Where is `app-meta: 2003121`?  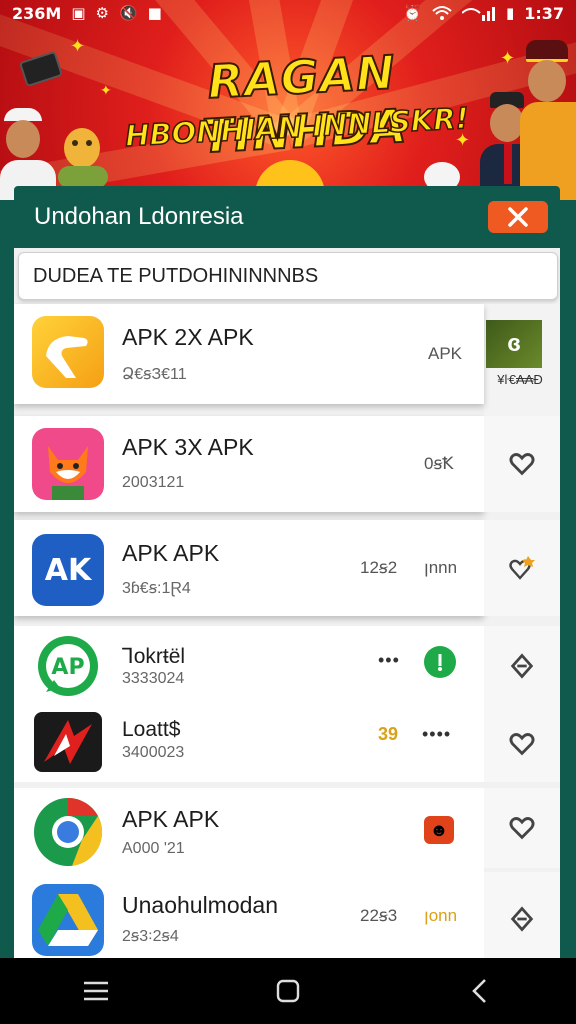
app-meta: 2003121 is located at coordinates (153, 482).